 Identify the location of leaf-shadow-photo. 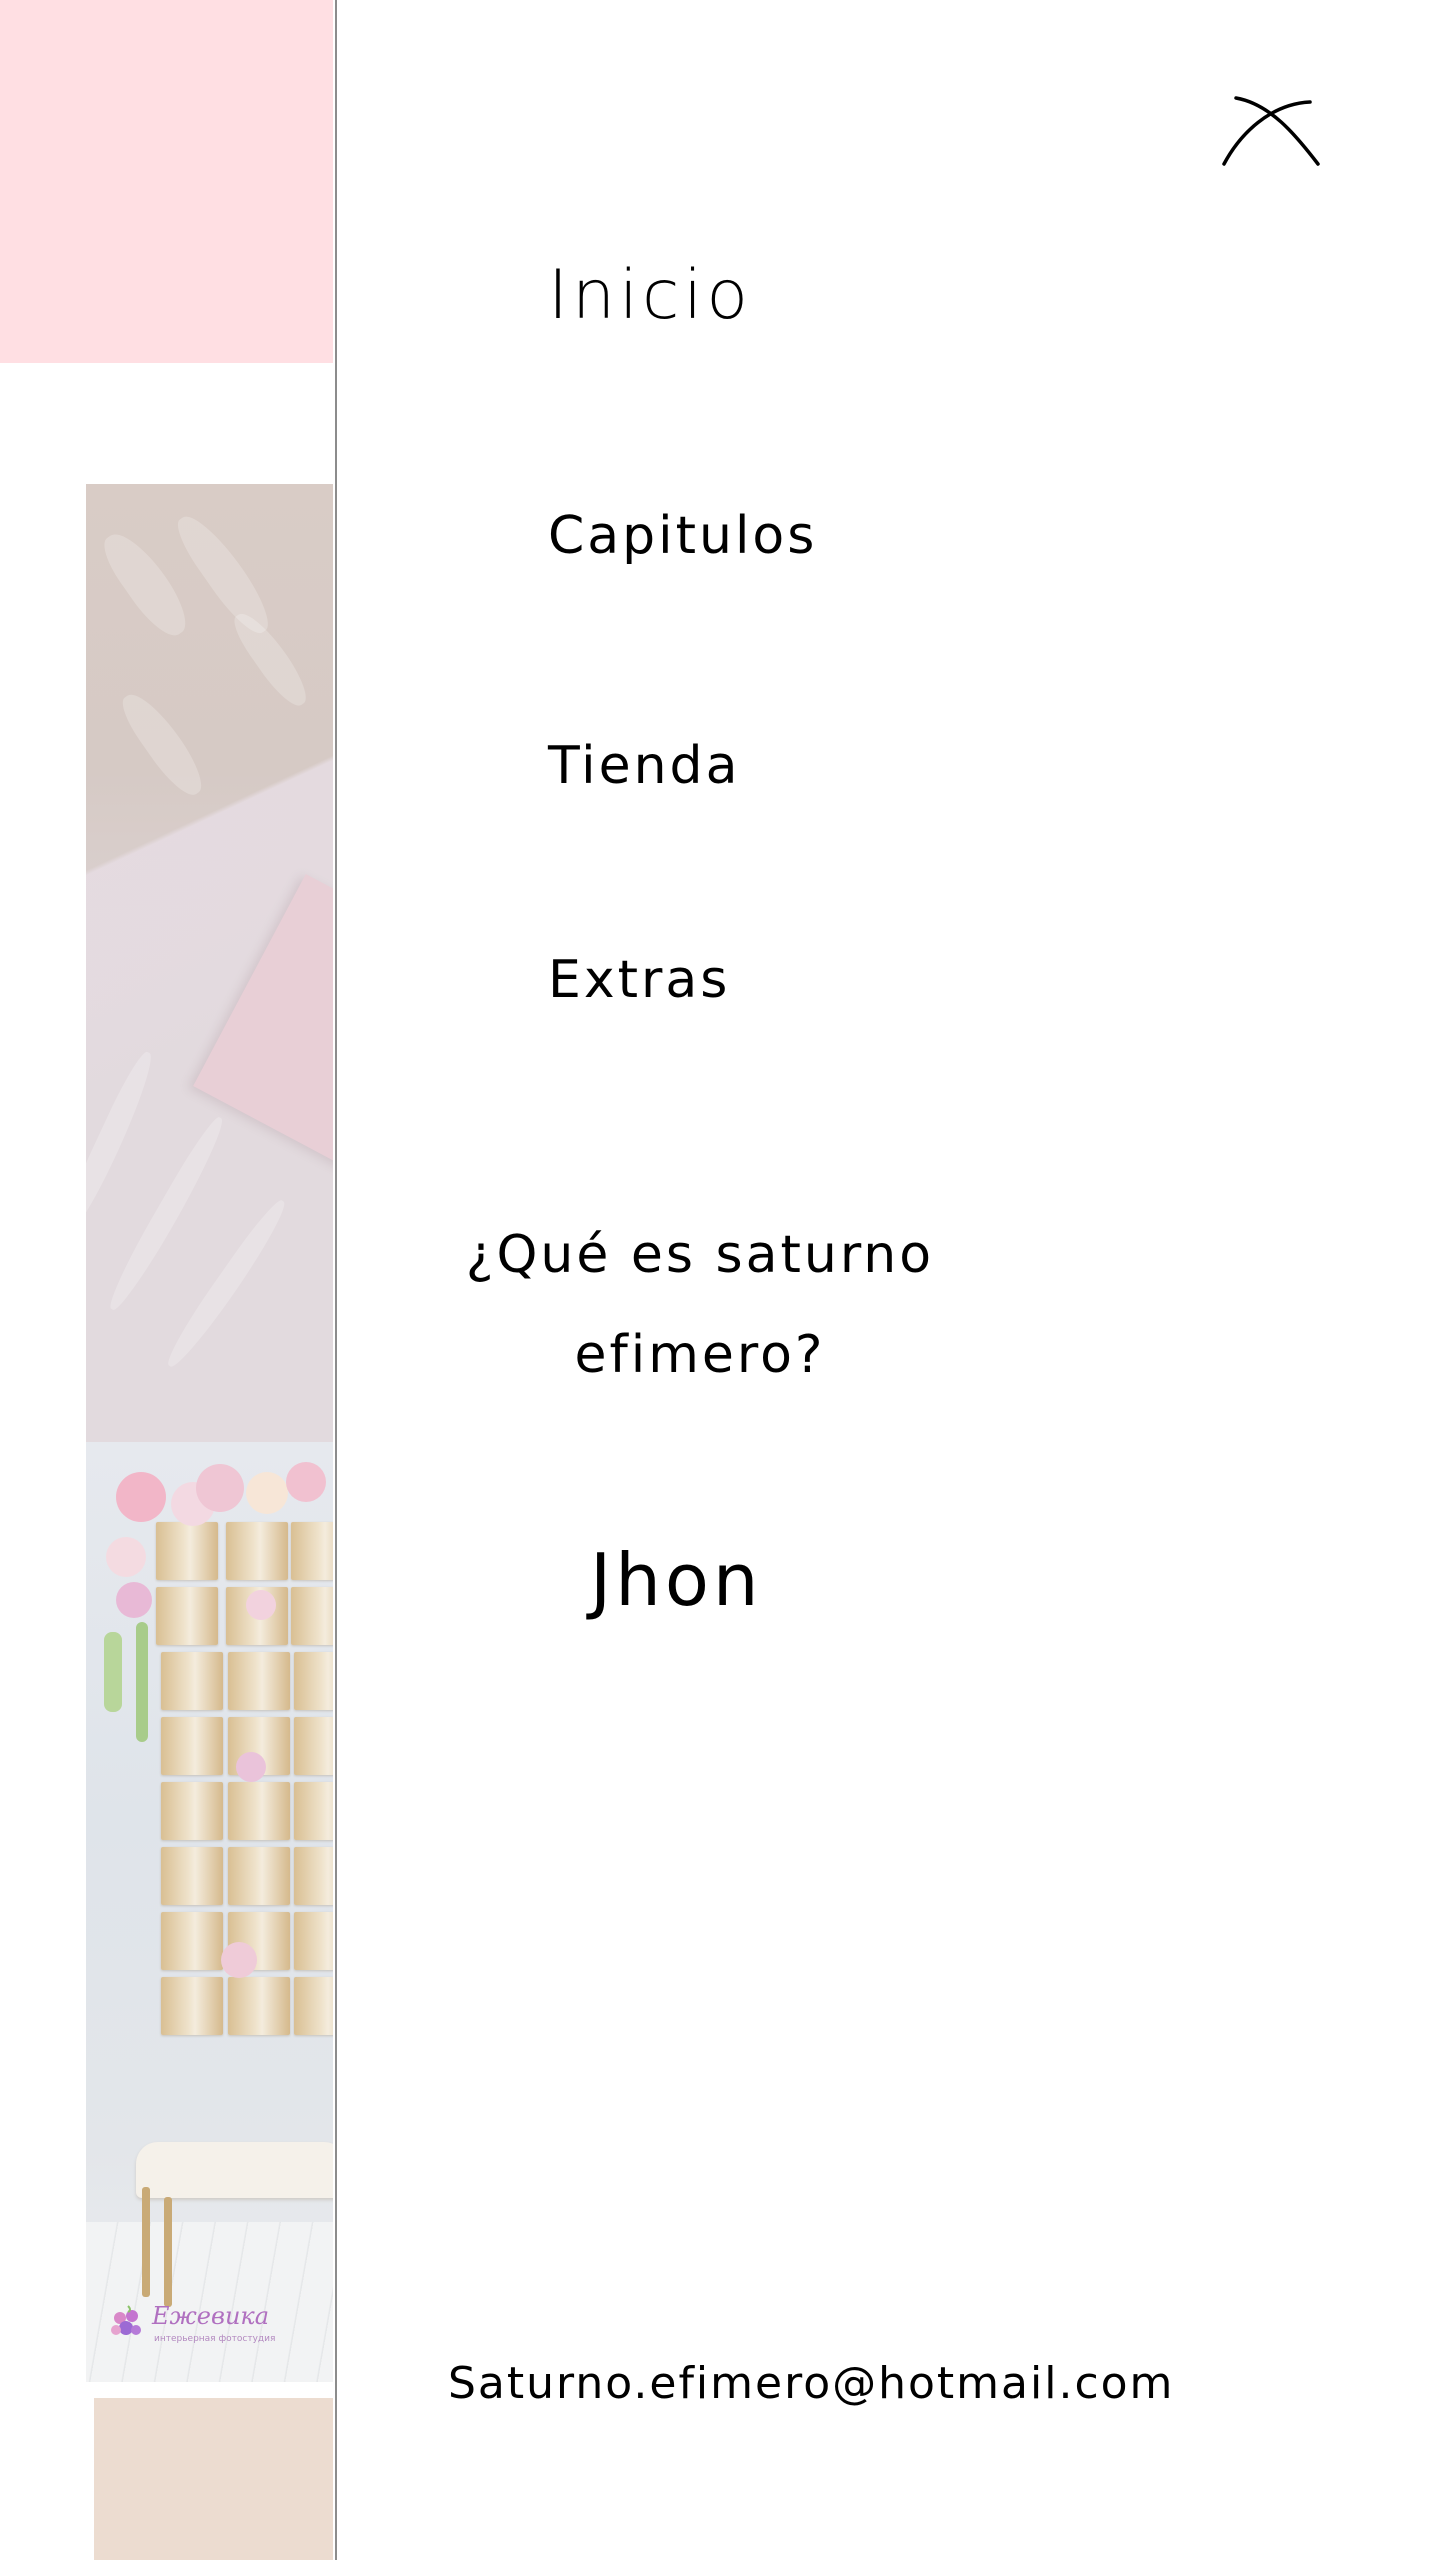
(209, 963).